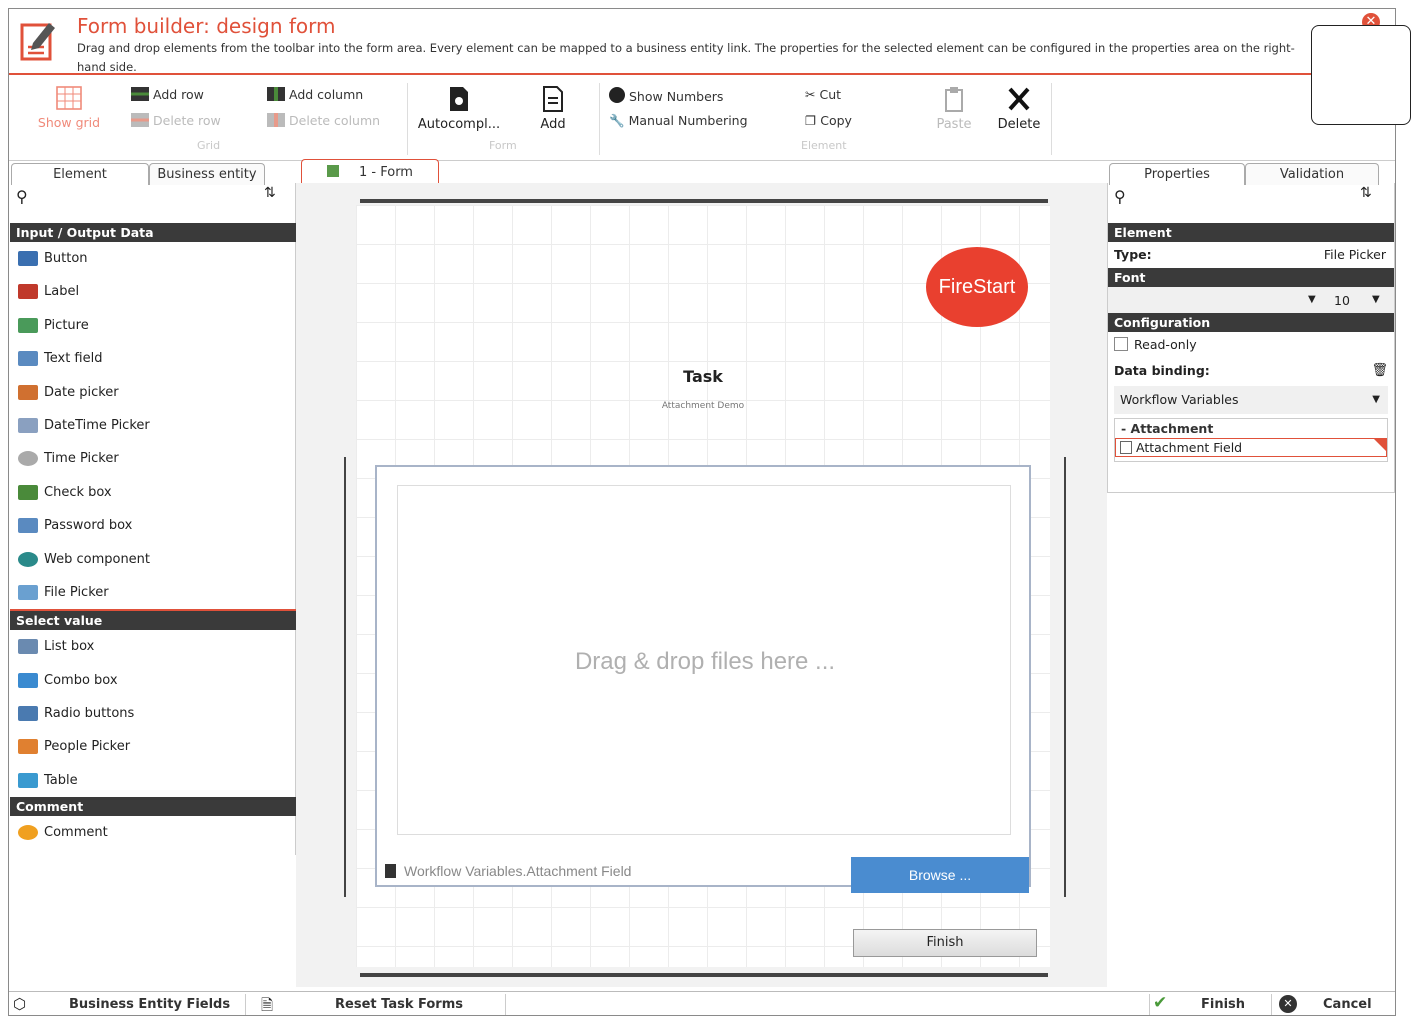 The height and width of the screenshot is (1017, 1417). What do you see at coordinates (1019, 124) in the screenshot?
I see `delete-label: Delete` at bounding box center [1019, 124].